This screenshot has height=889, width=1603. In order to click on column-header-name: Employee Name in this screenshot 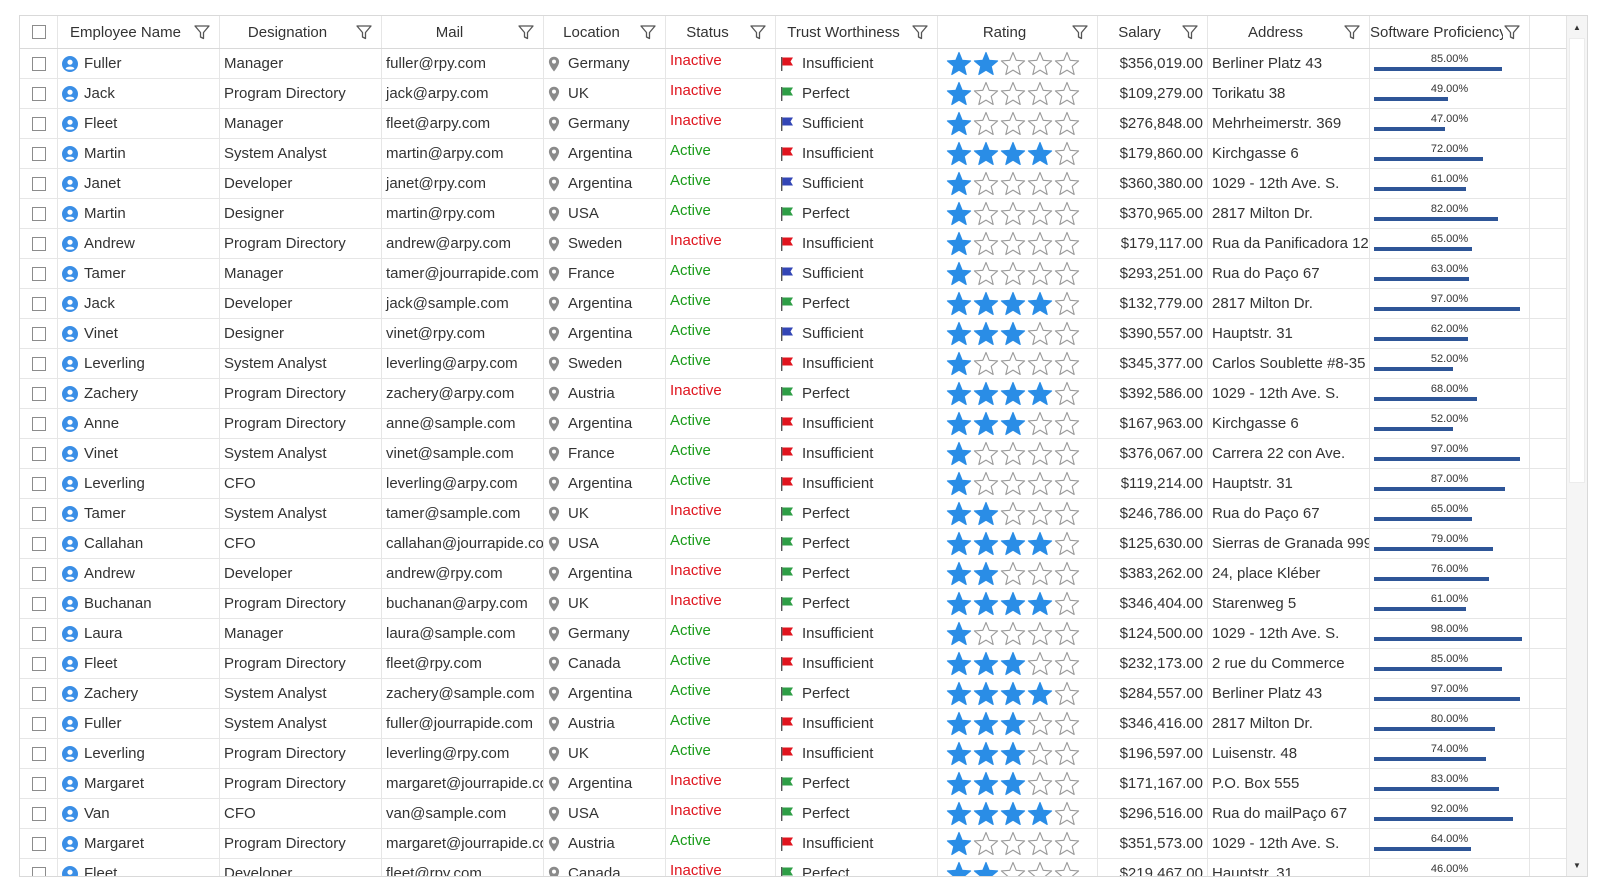, I will do `click(139, 32)`.